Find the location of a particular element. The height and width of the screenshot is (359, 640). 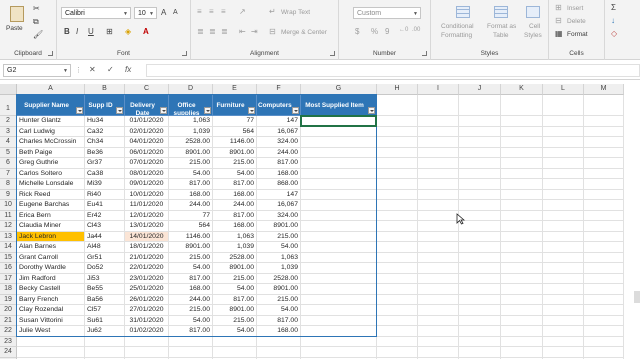

increase-font-icon: A is located at coordinates (163, 12).